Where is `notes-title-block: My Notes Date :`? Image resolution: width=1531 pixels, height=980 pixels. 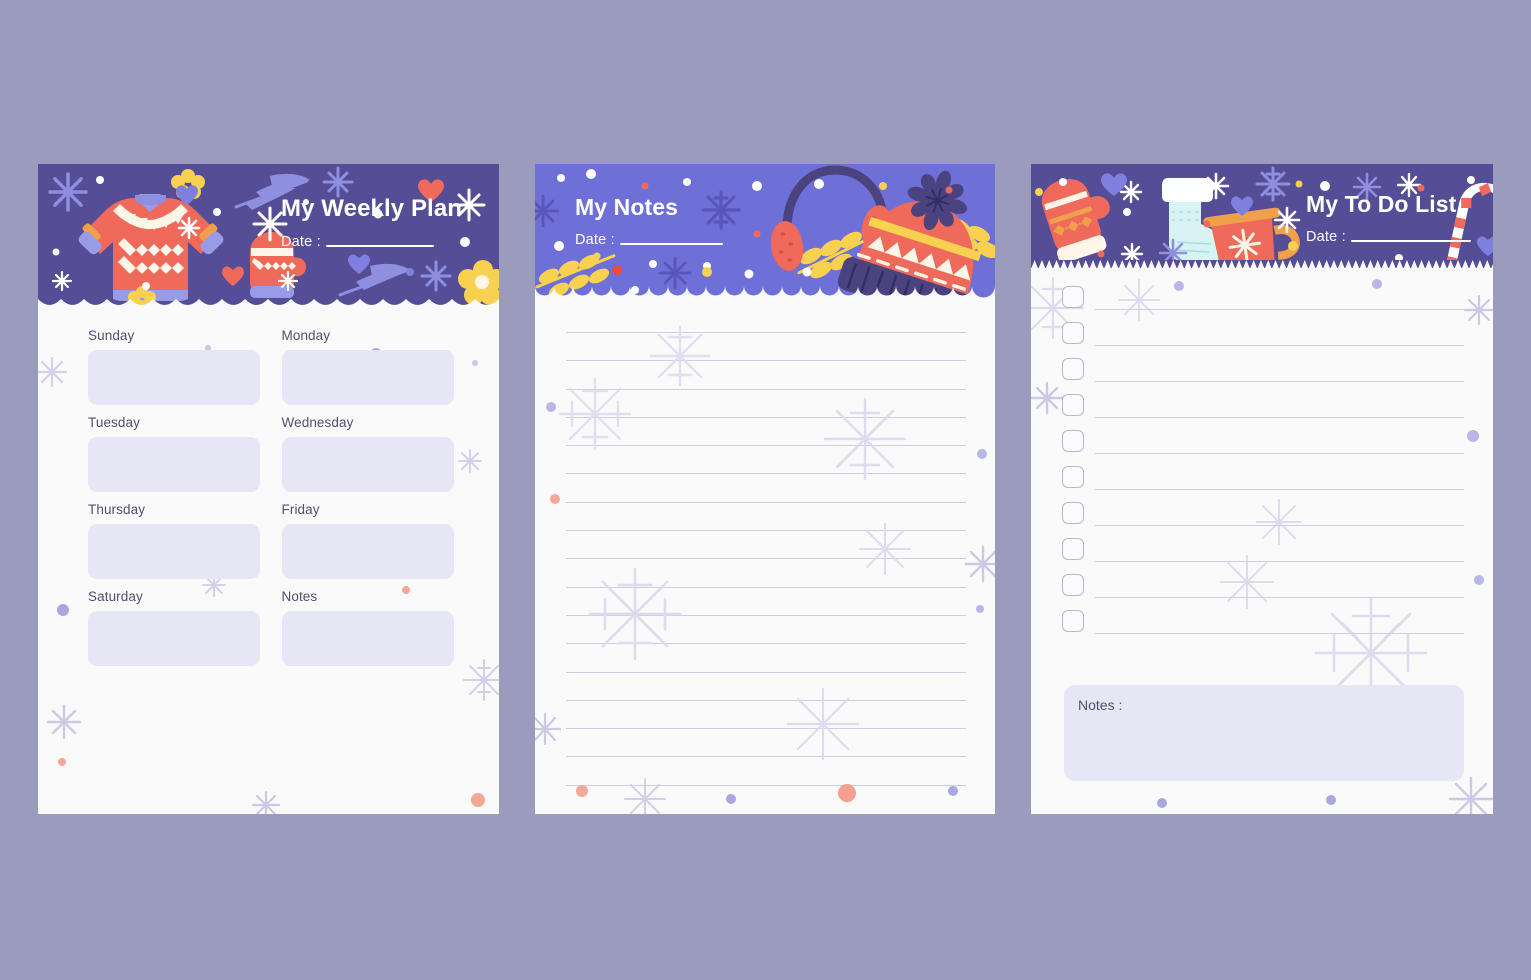 notes-title-block: My Notes Date : is located at coordinates (649, 222).